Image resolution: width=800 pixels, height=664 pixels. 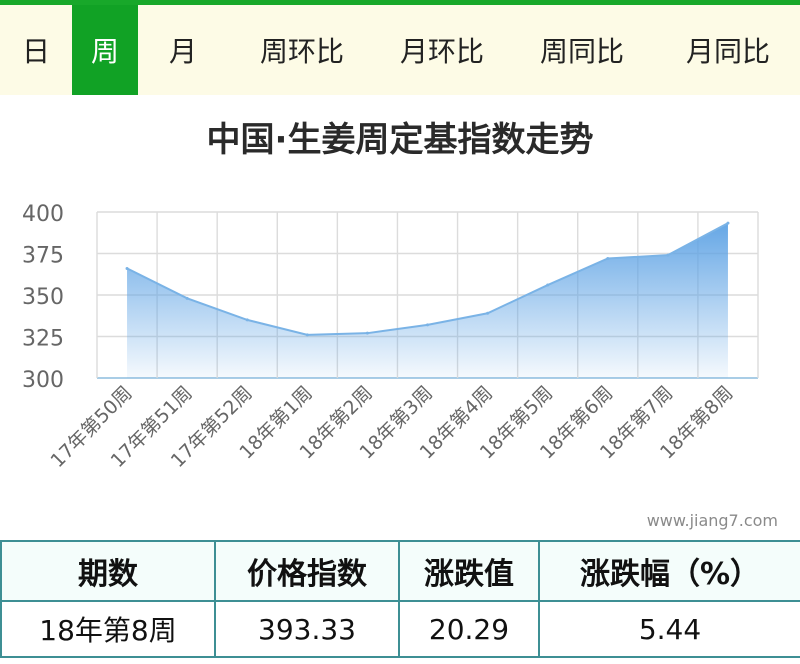 I want to click on table-row: 18年第8周 393.33 20.29 5.44, so click(x=400, y=629).